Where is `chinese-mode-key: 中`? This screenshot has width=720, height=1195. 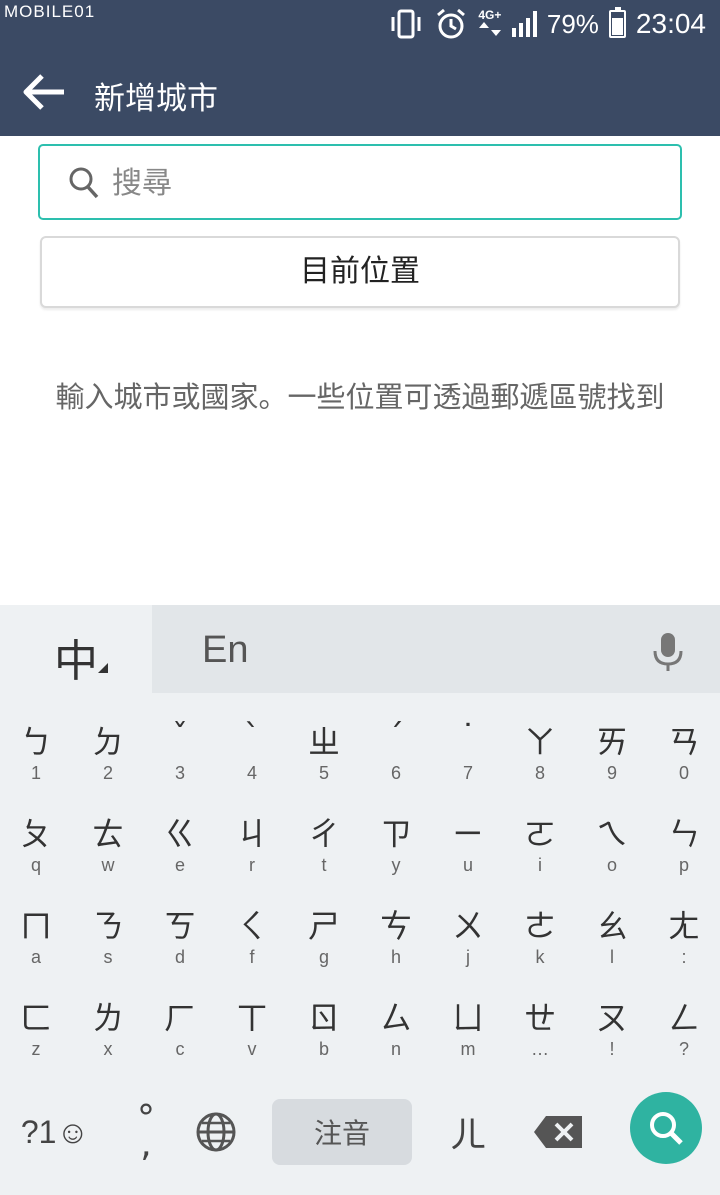 chinese-mode-key: 中 is located at coordinates (76, 649).